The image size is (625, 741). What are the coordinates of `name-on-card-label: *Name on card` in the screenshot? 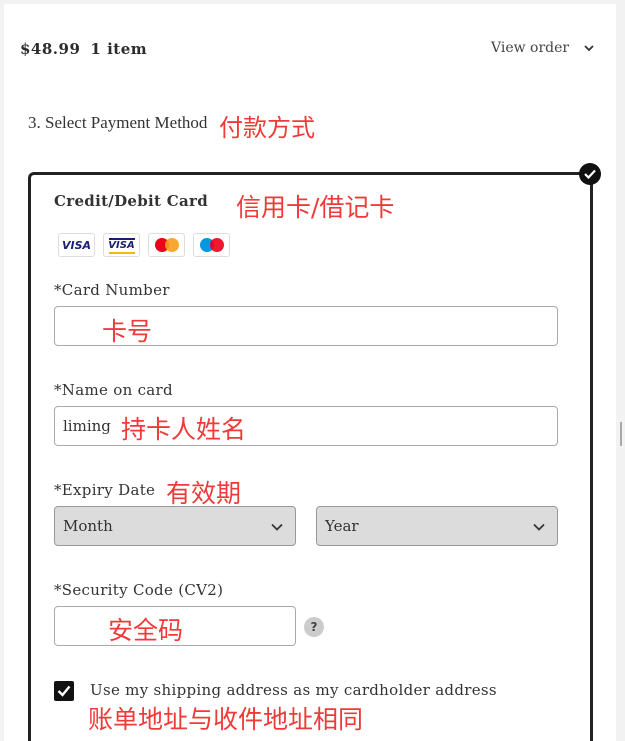 It's located at (113, 390).